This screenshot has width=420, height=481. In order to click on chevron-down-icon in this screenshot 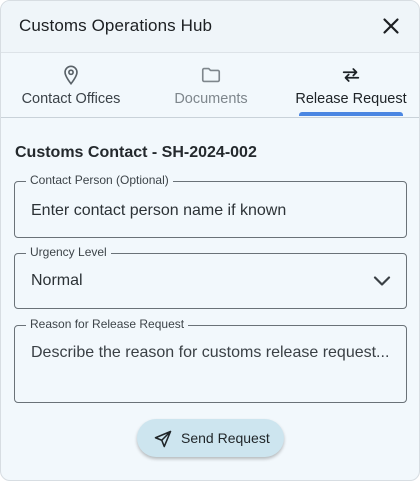, I will do `click(382, 281)`.